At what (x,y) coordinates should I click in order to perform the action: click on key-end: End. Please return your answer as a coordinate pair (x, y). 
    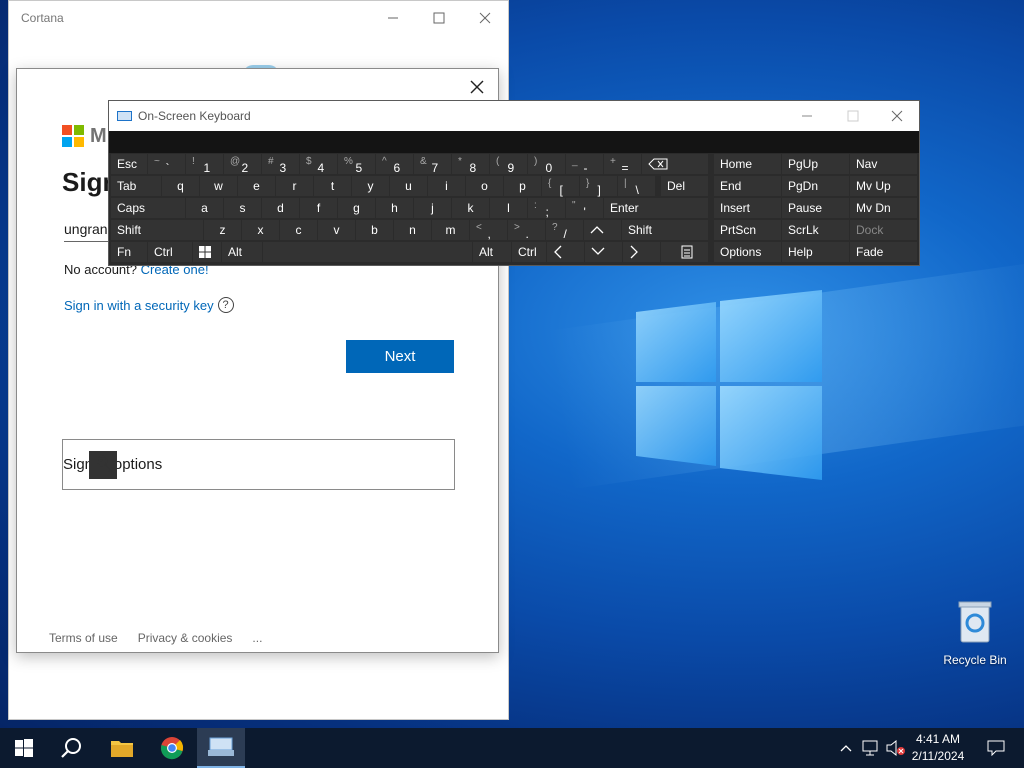
    Looking at the image, I should click on (747, 186).